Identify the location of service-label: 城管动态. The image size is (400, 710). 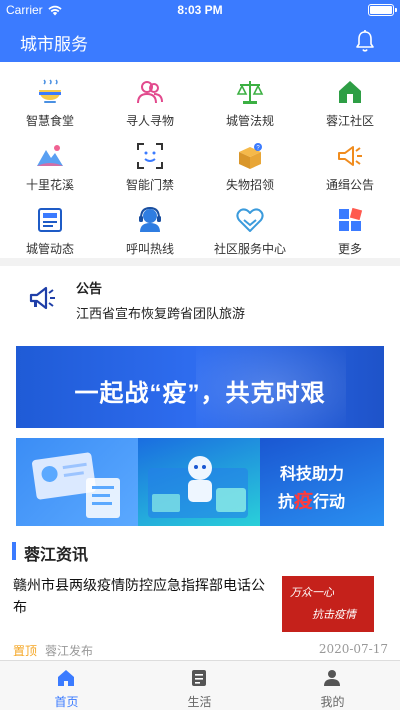
(49, 249).